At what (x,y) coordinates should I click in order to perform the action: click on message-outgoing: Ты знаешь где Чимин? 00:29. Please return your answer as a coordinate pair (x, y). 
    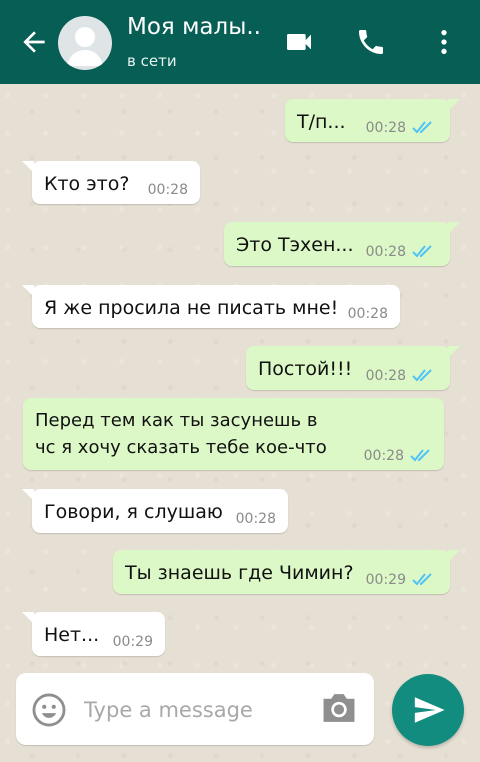
    Looking at the image, I should click on (286, 572).